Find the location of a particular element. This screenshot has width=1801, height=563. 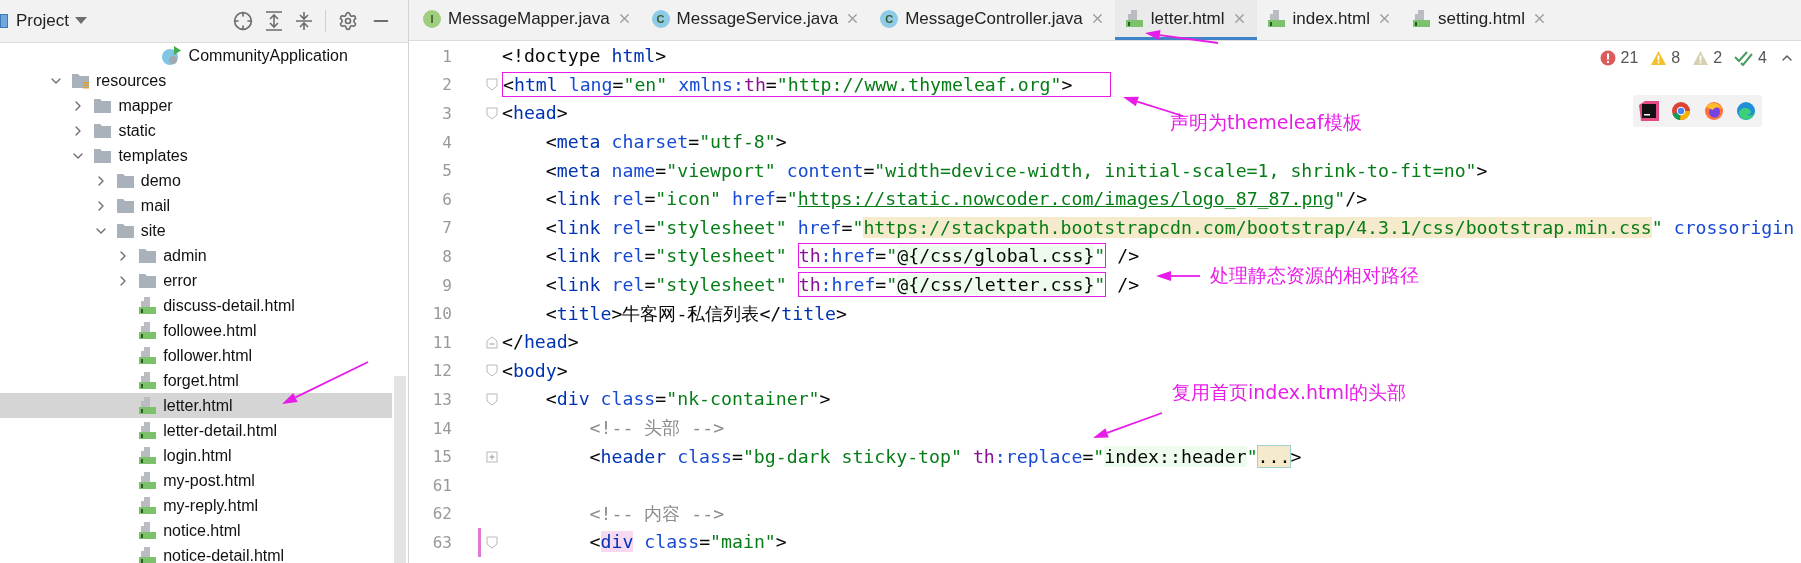

collapse-all-icon is located at coordinates (304, 21).